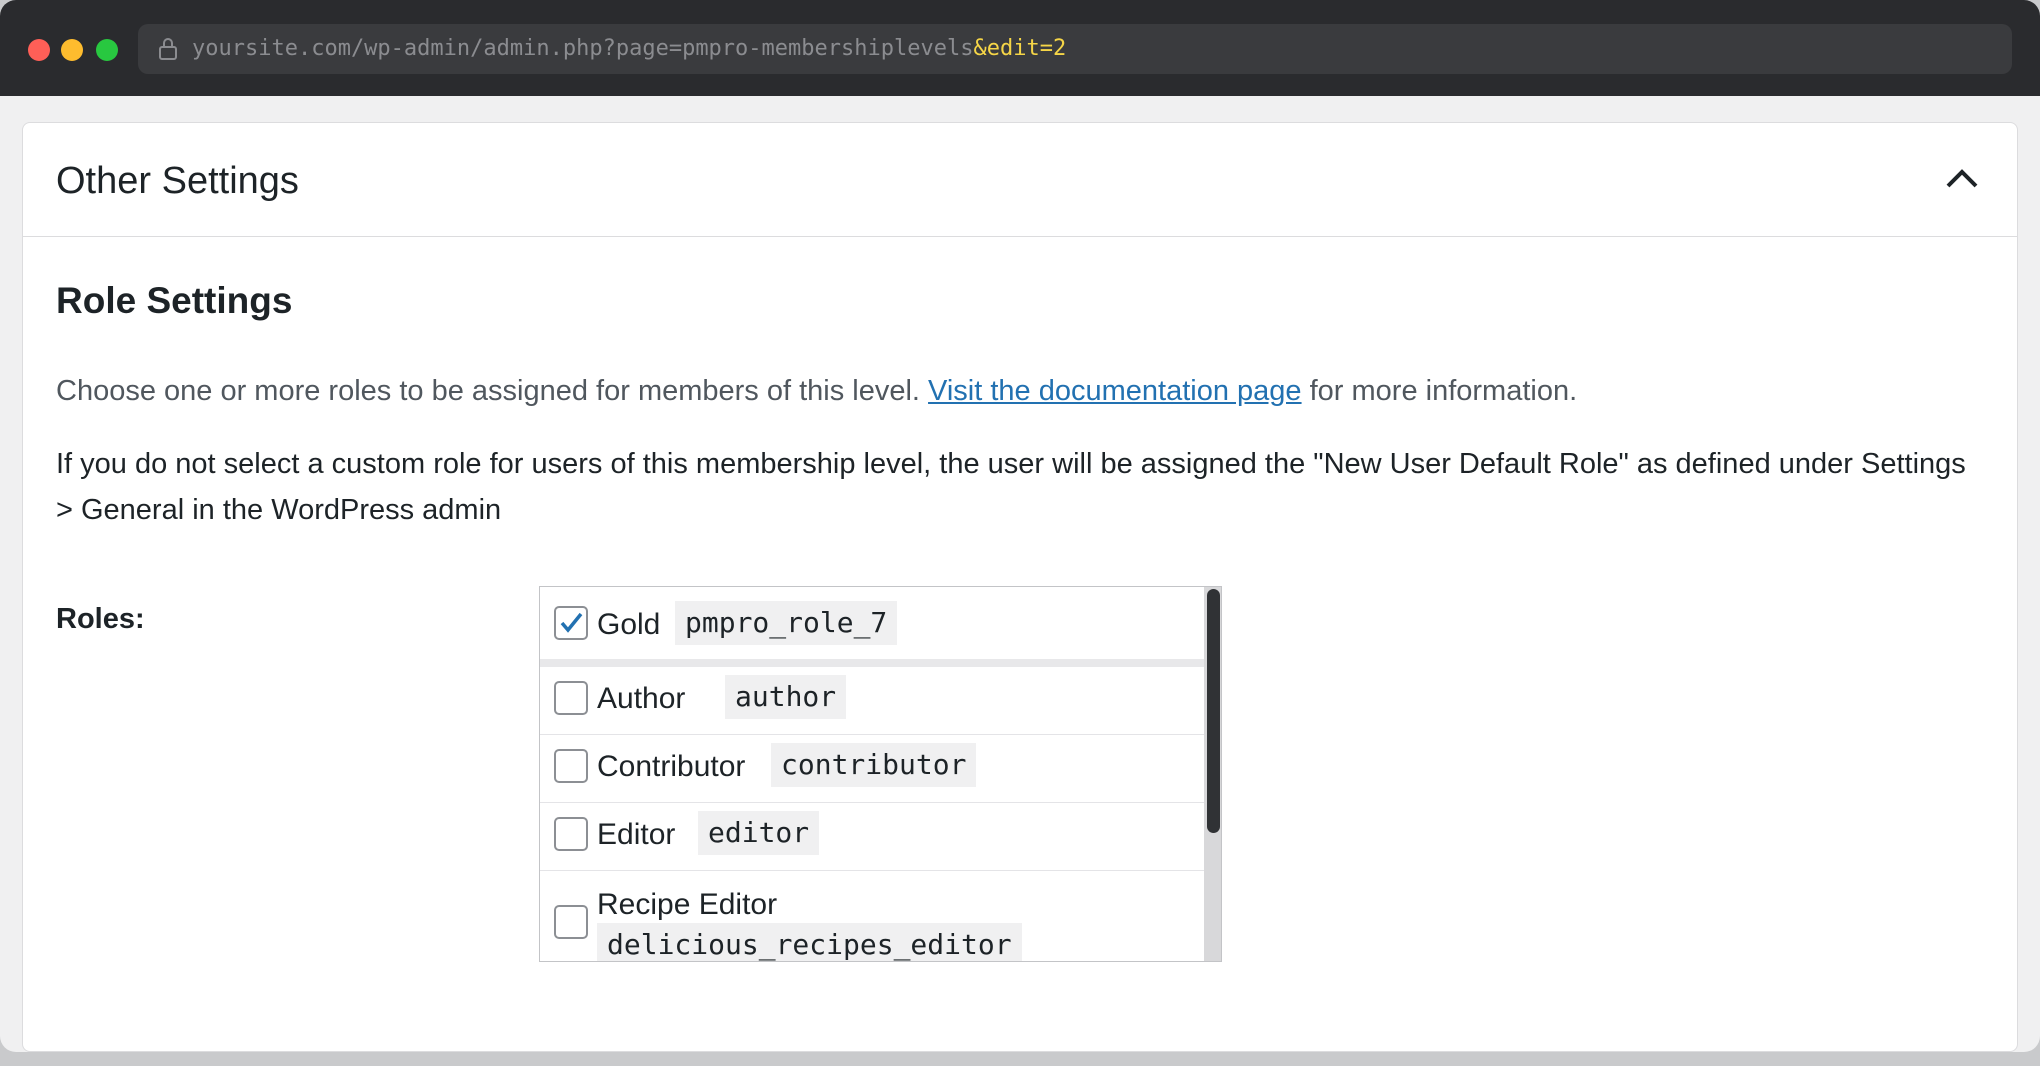  Describe the element at coordinates (1213, 711) in the screenshot. I see `scrollbar-thumb` at that location.